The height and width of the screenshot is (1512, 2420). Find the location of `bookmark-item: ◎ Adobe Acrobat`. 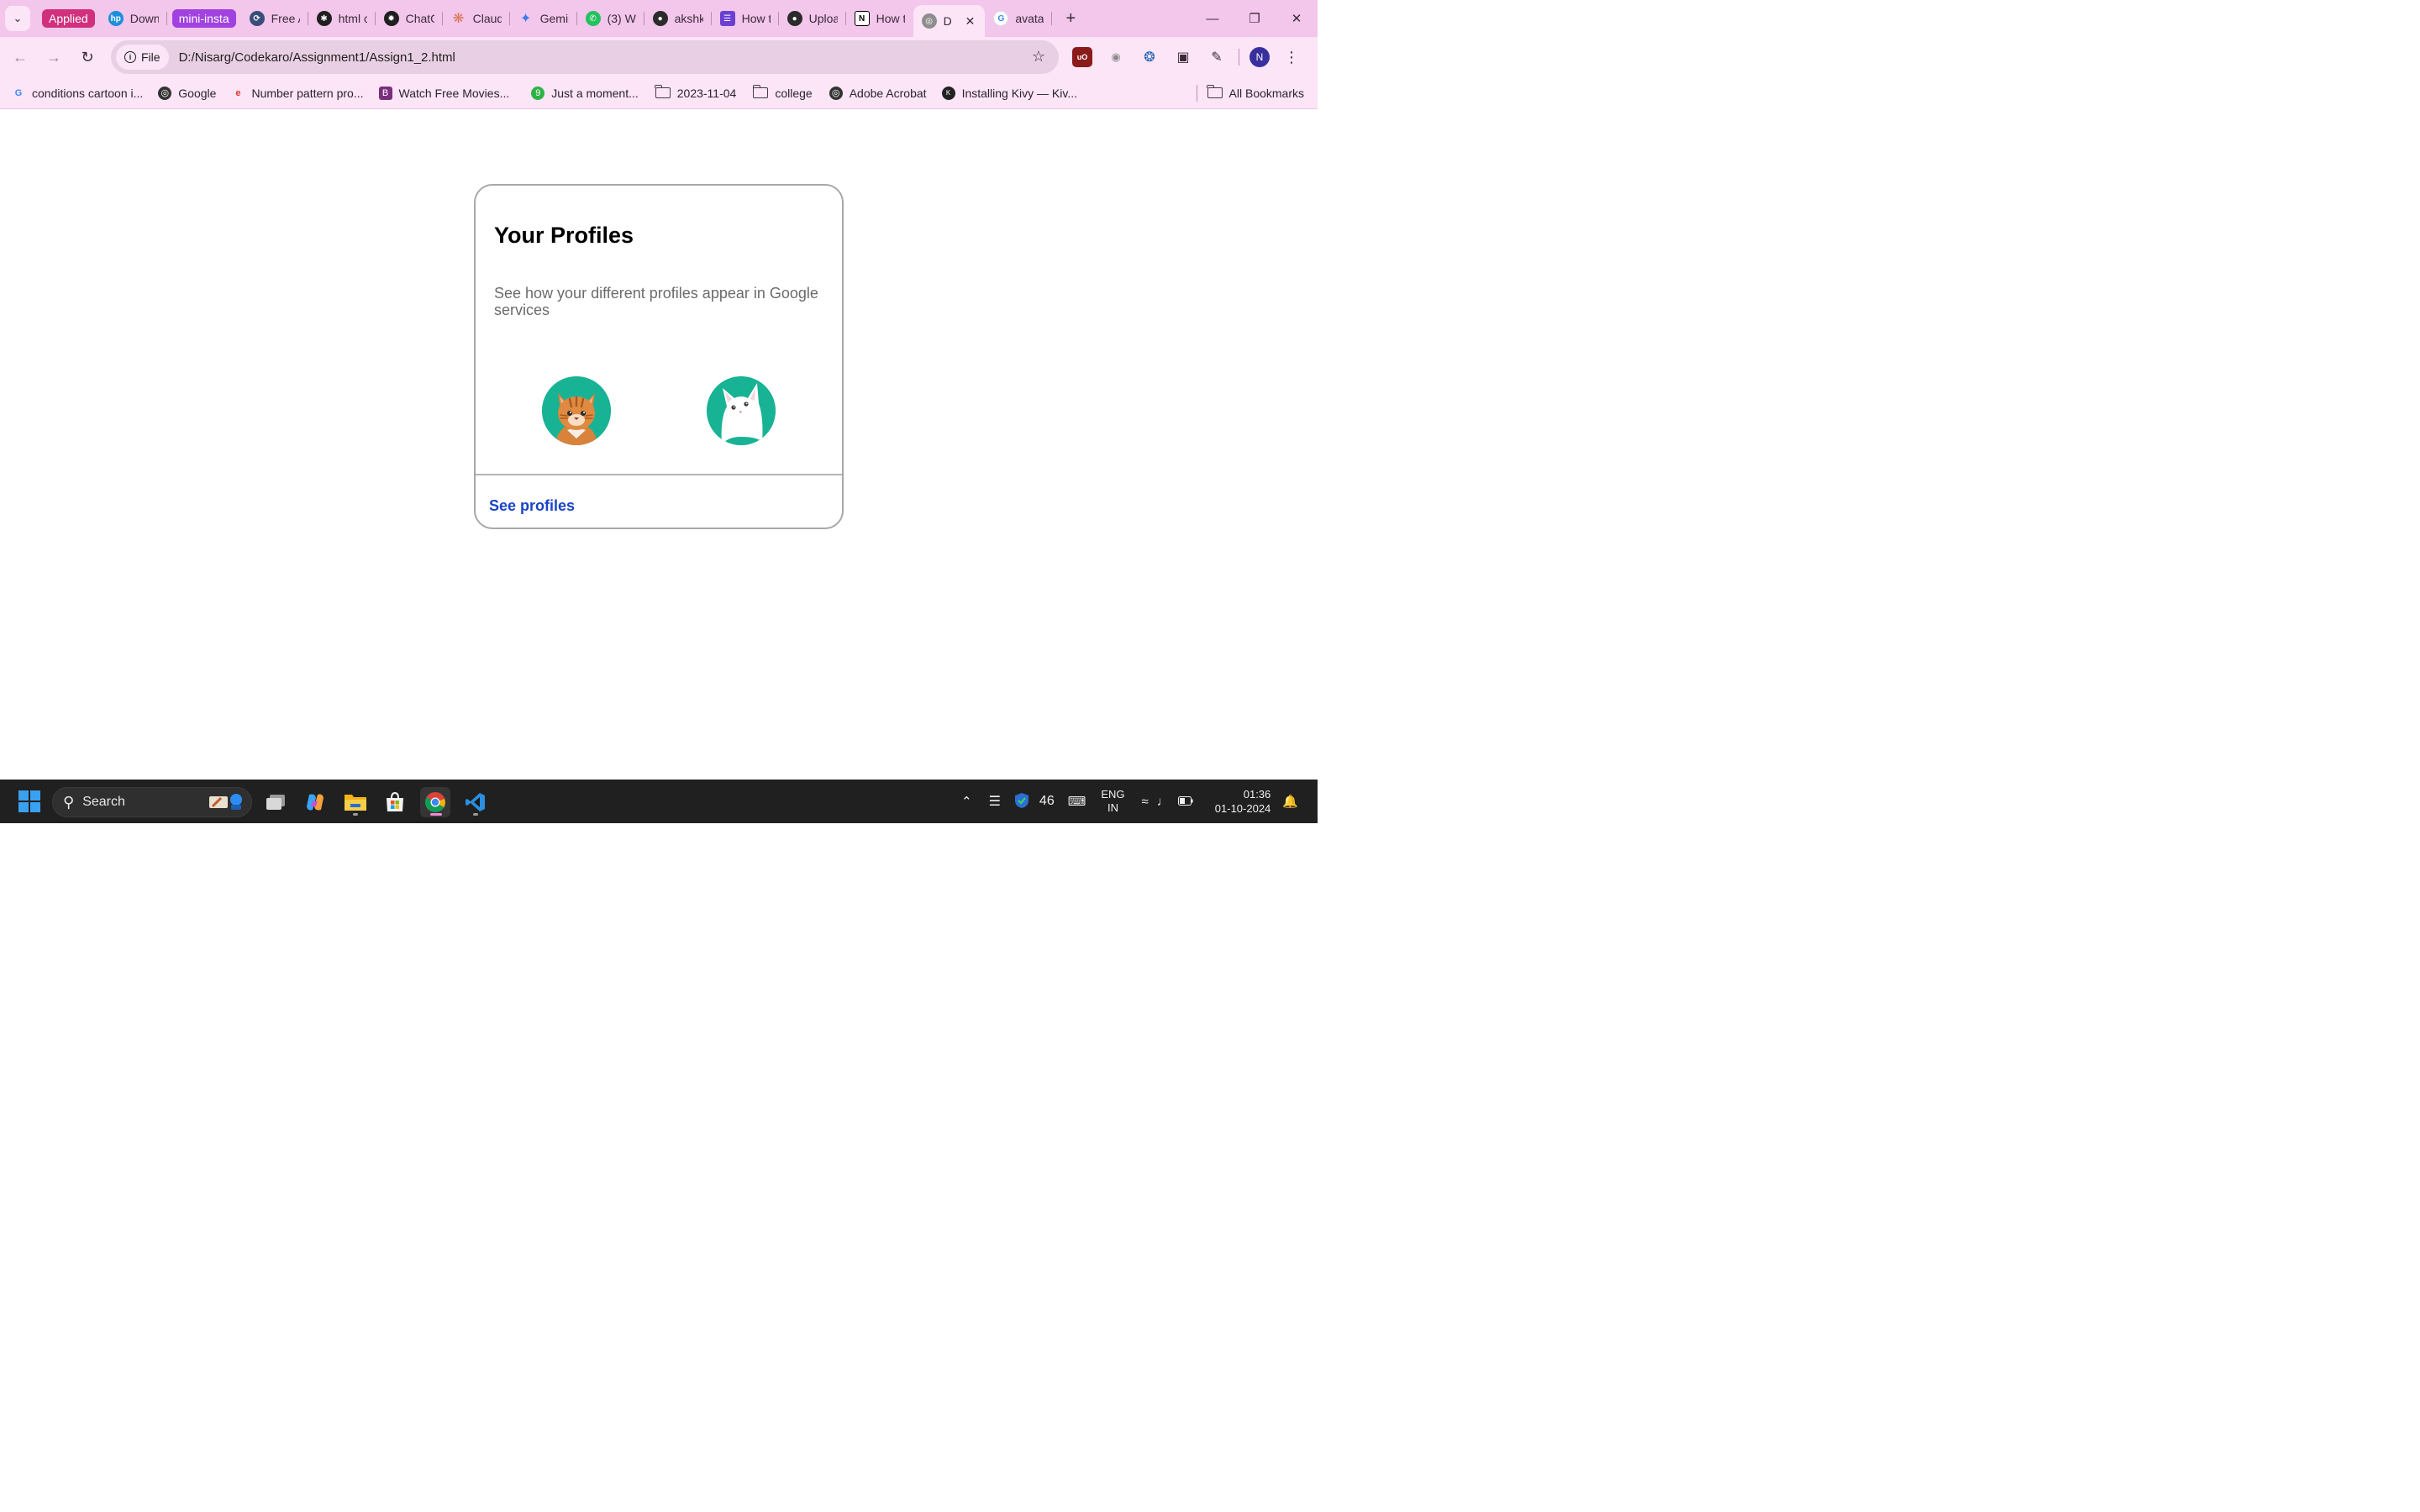

bookmark-item: ◎ Adobe Acrobat is located at coordinates (878, 93).